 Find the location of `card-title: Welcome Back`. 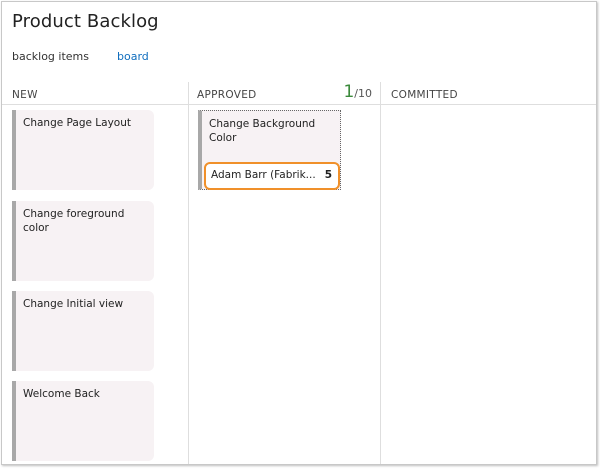

card-title: Welcome Back is located at coordinates (61, 394).